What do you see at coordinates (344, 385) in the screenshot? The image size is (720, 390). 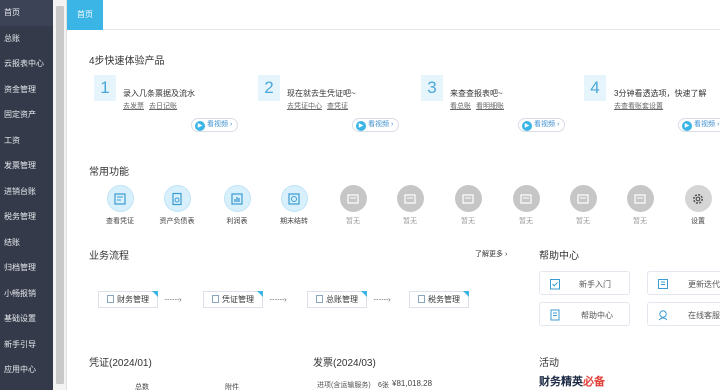 I see `invoice-row-label: 进项(含运输服务)` at bounding box center [344, 385].